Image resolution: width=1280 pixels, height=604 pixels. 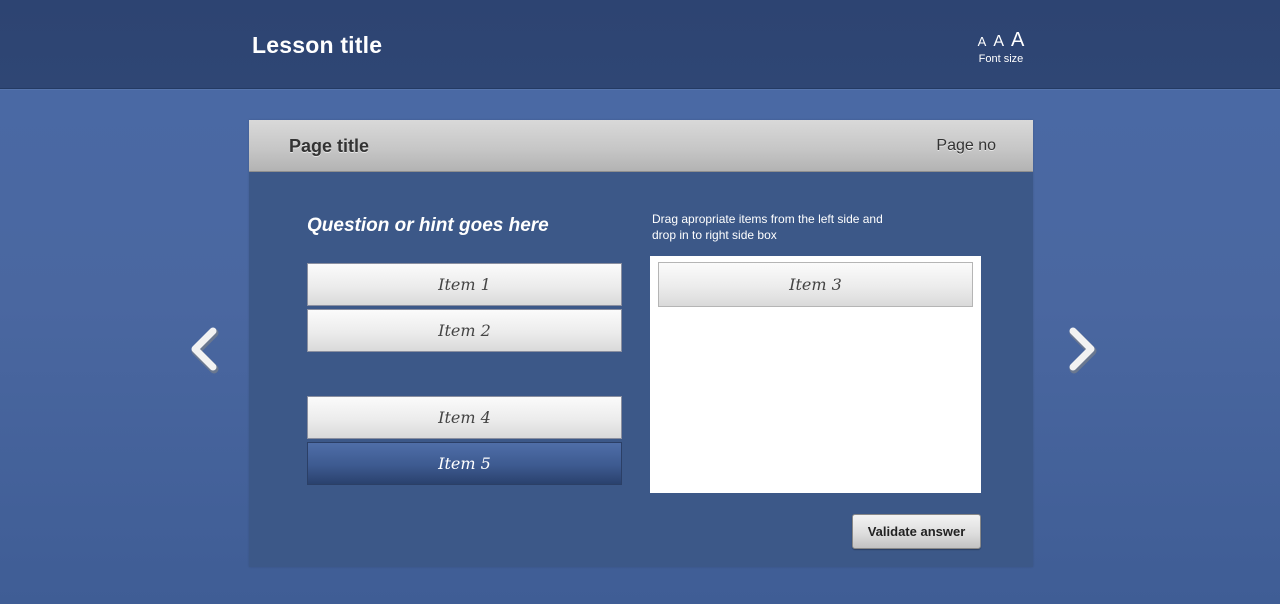 What do you see at coordinates (464, 284) in the screenshot?
I see `draggable-item-1: Item 1` at bounding box center [464, 284].